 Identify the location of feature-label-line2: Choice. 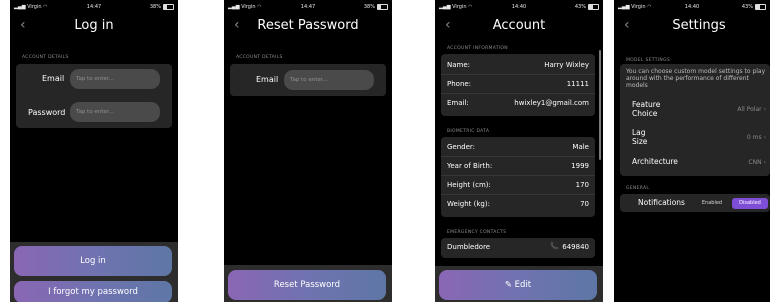
(645, 113).